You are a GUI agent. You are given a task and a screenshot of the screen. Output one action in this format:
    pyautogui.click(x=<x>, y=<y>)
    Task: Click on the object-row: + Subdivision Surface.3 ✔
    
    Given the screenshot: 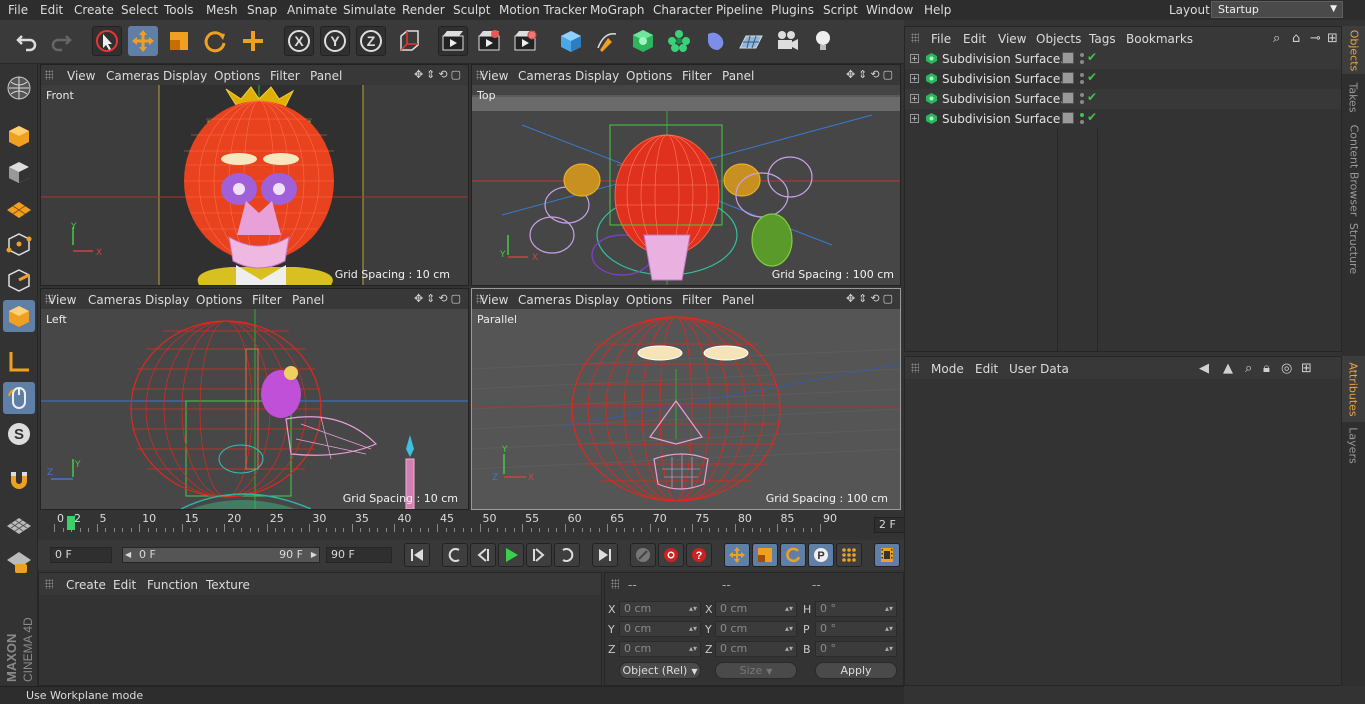 What is the action you would take?
    pyautogui.click(x=1123, y=59)
    